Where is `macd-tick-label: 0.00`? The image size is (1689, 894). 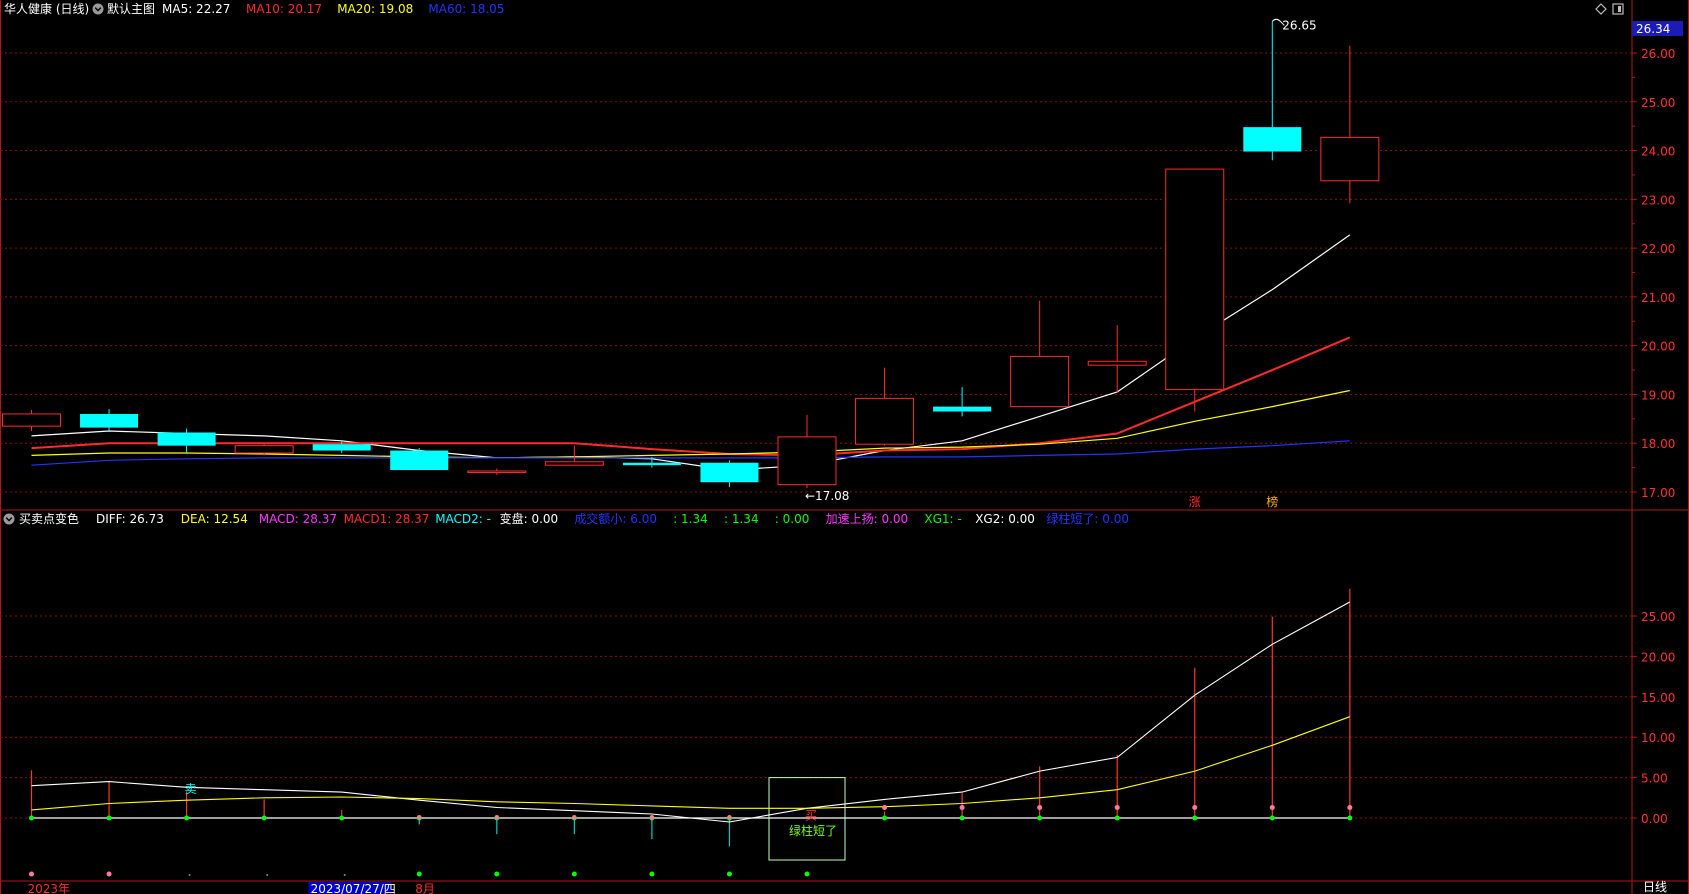 macd-tick-label: 0.00 is located at coordinates (1654, 819).